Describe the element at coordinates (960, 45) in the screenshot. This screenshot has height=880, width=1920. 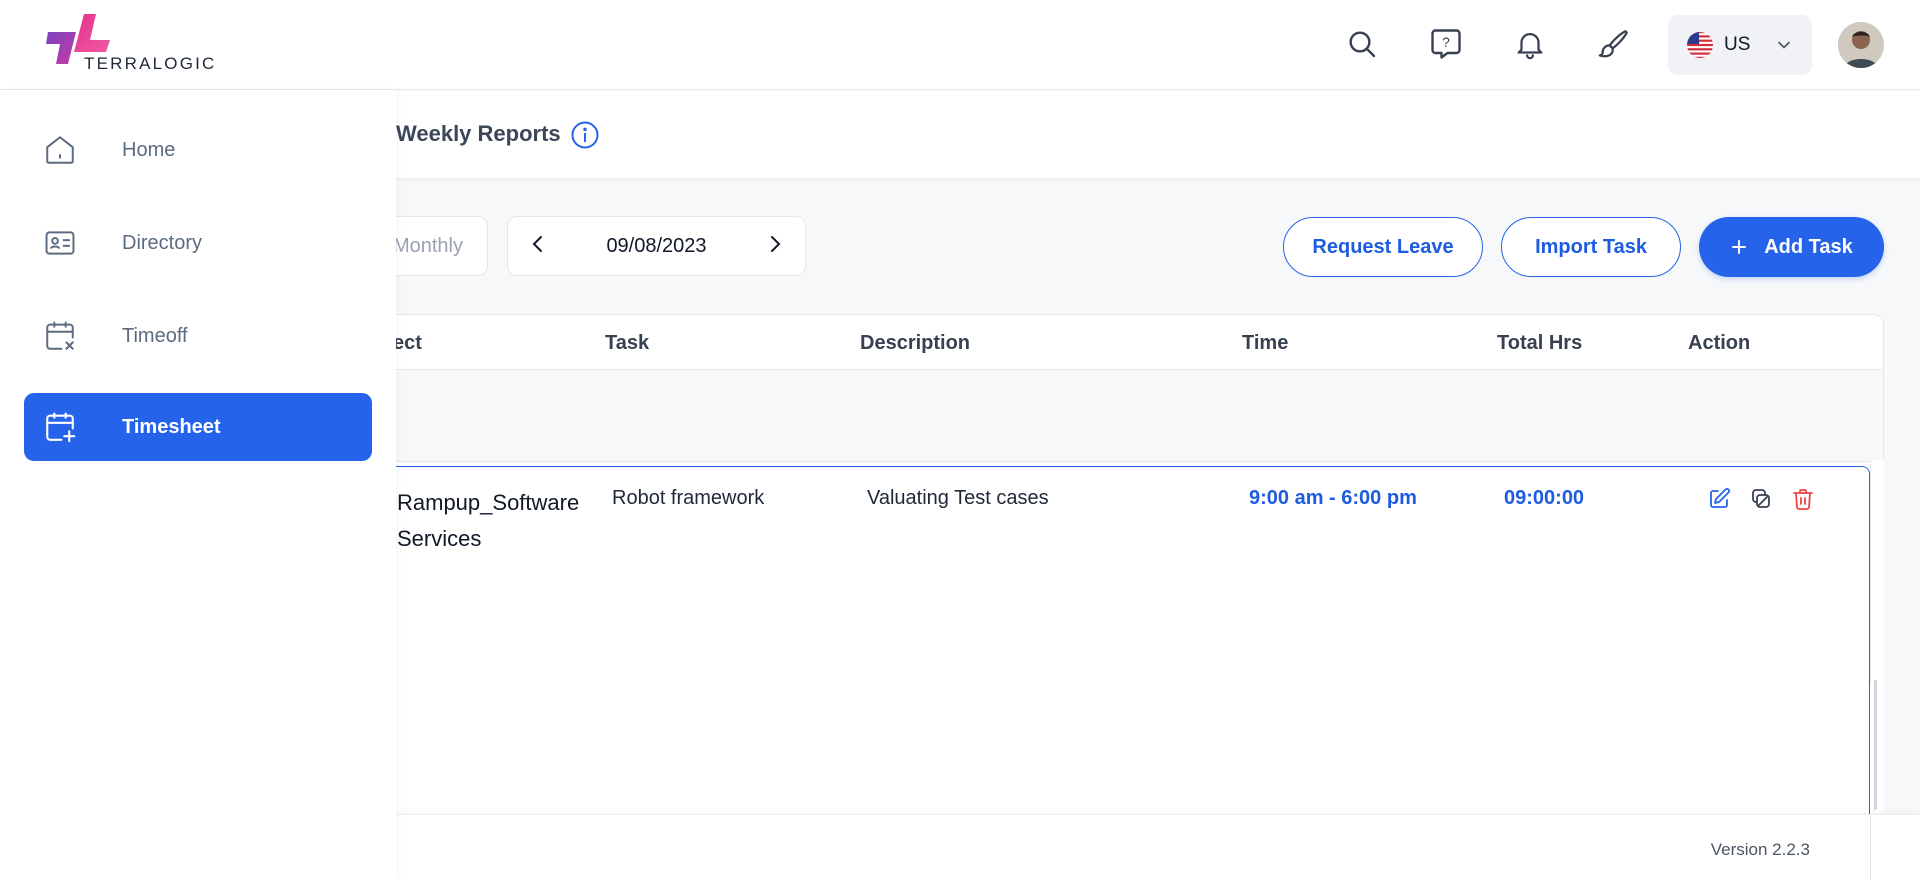
I see `top-bar: TERRALOGIC ? US` at that location.